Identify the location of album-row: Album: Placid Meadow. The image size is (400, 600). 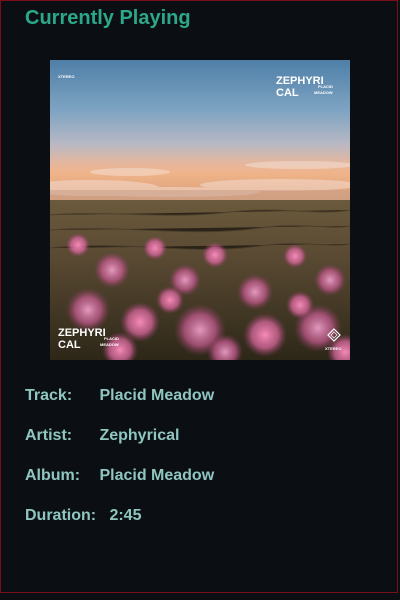
(119, 476).